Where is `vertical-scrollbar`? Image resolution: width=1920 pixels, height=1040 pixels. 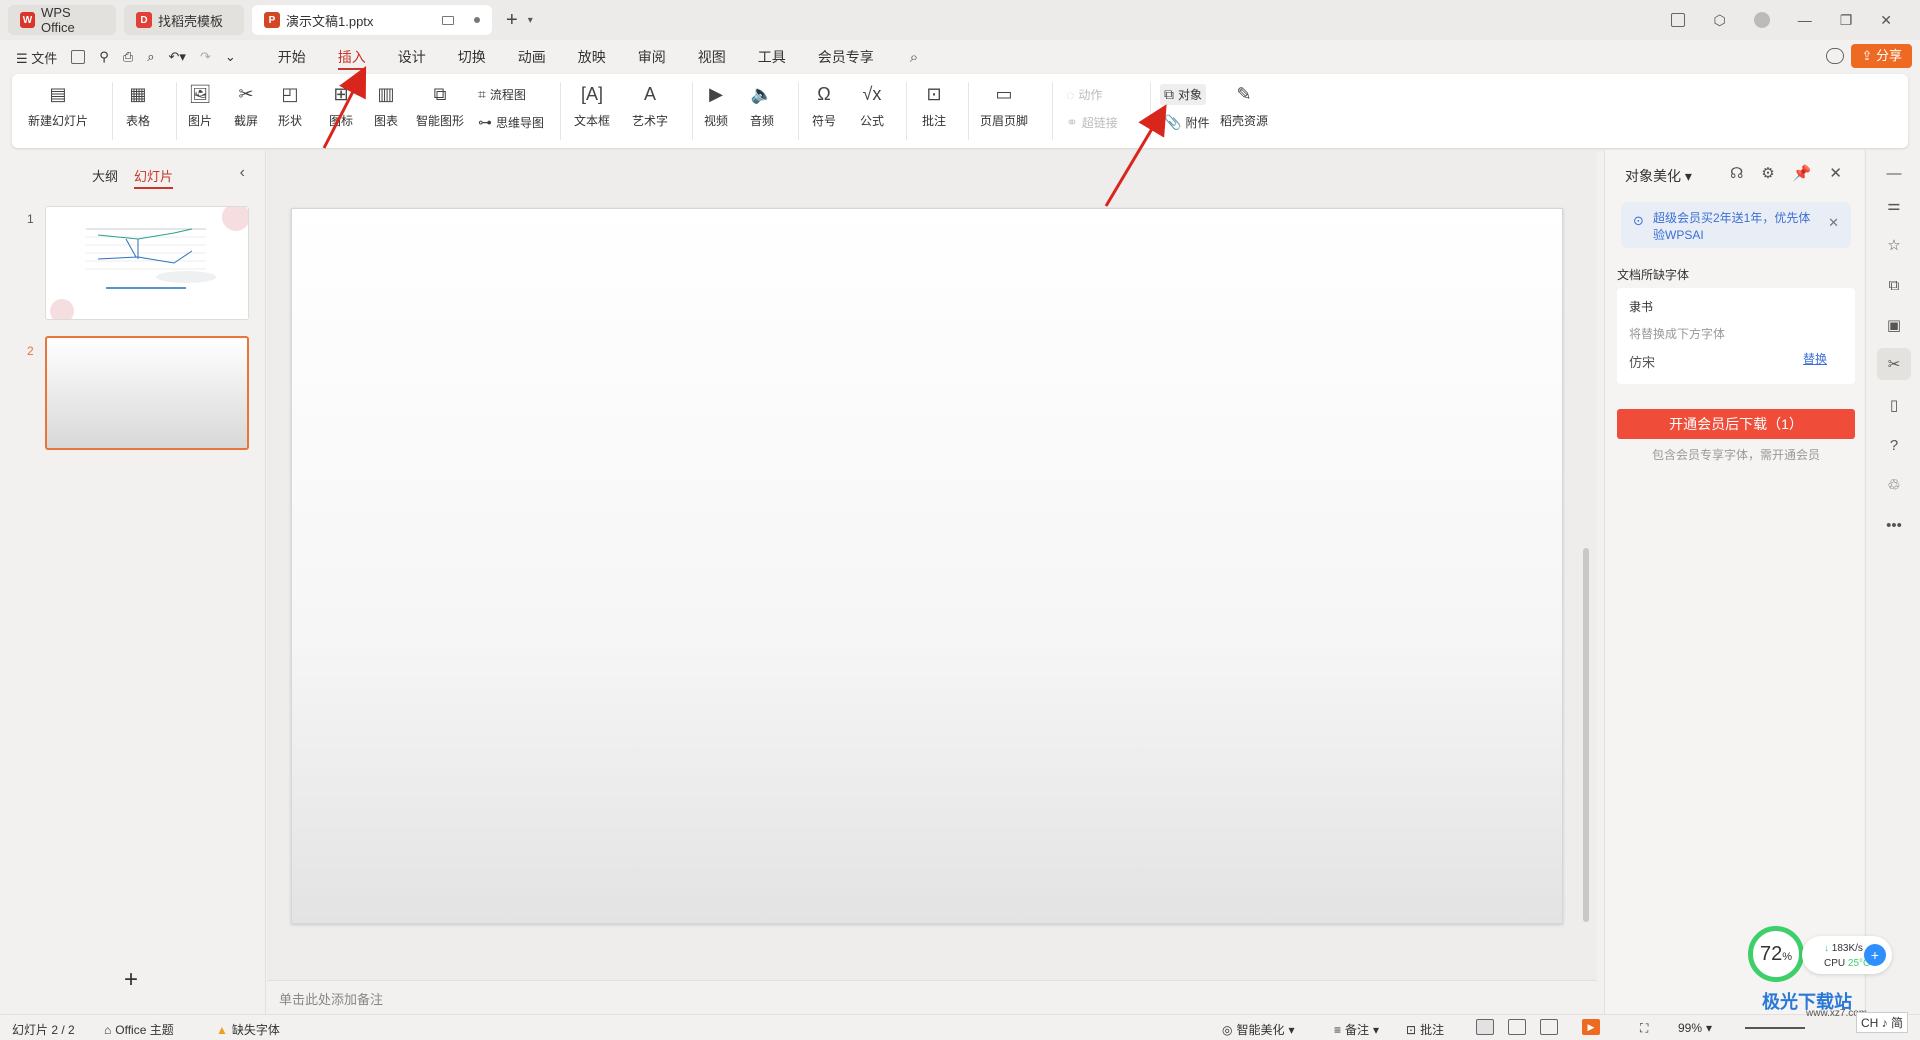 vertical-scrollbar is located at coordinates (1586, 568).